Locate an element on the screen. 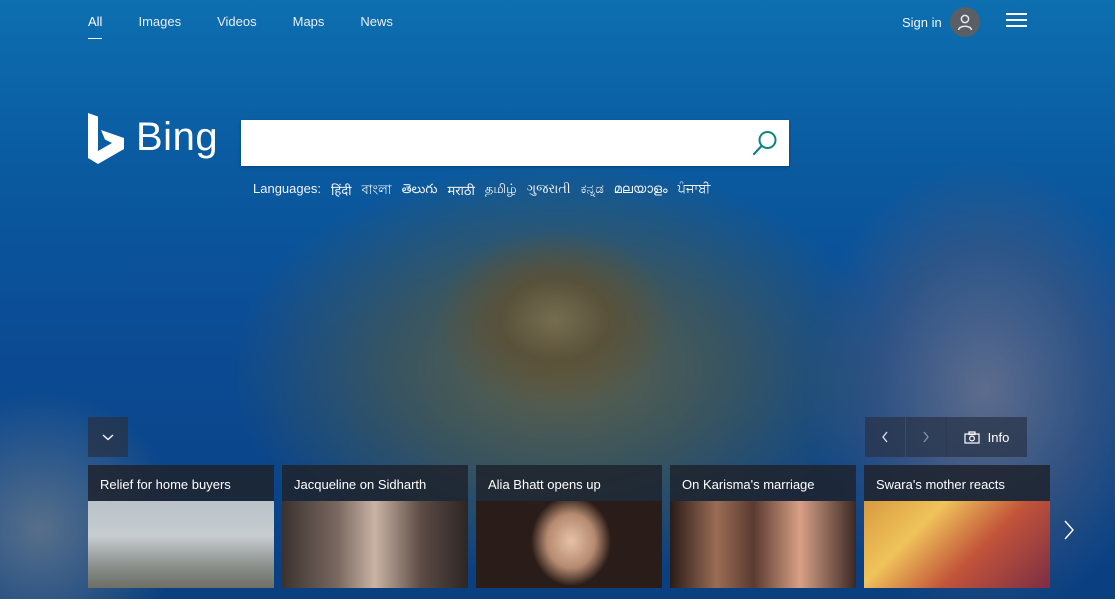  language-gujarati: ગુજરાતી is located at coordinates (549, 191).